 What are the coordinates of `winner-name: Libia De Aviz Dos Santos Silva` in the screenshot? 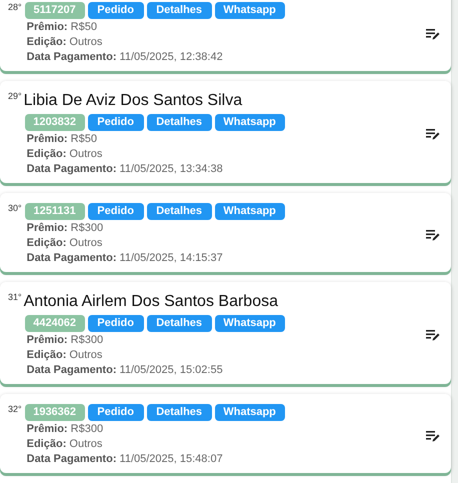 It's located at (134, 101).